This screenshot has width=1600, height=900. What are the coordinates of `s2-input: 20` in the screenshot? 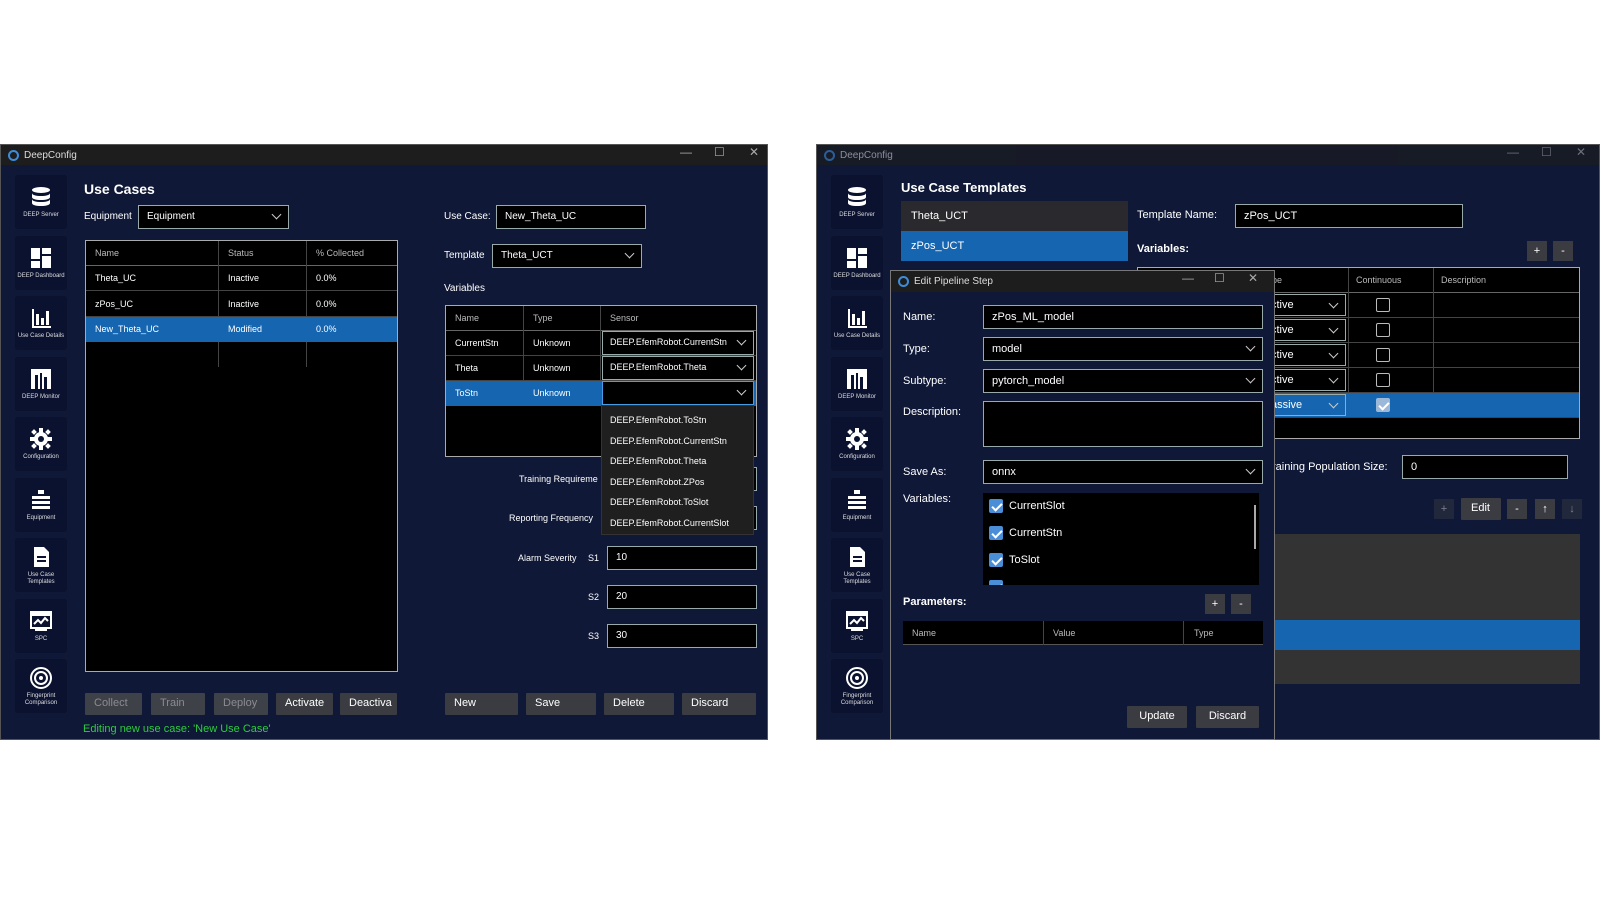 It's located at (682, 597).